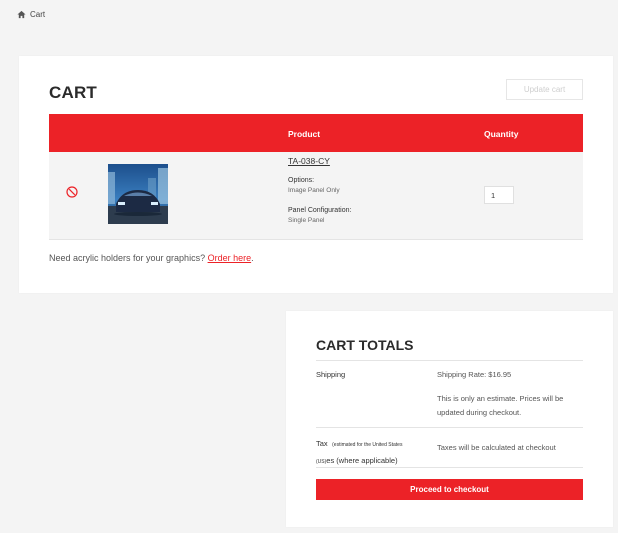 The image size is (618, 533). I want to click on quantity-input, so click(499, 195).